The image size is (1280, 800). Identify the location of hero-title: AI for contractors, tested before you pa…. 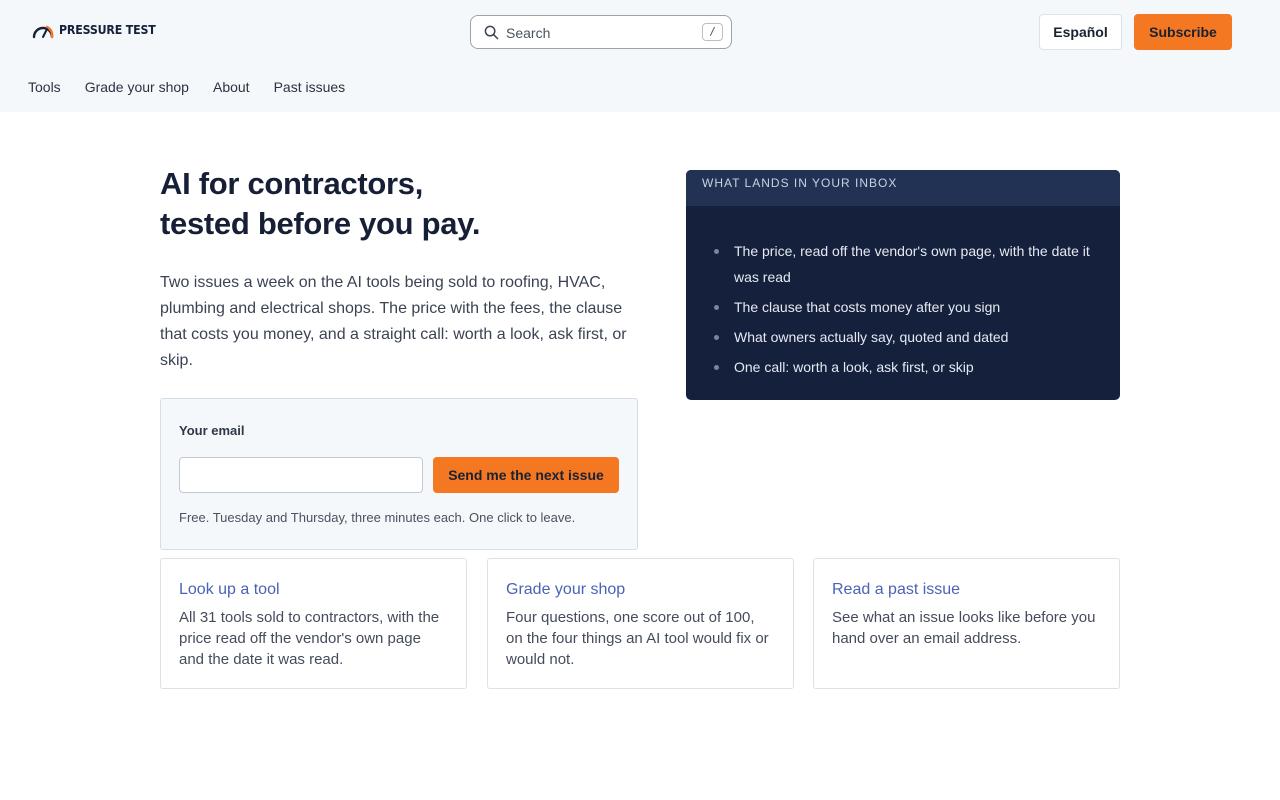
(400, 204).